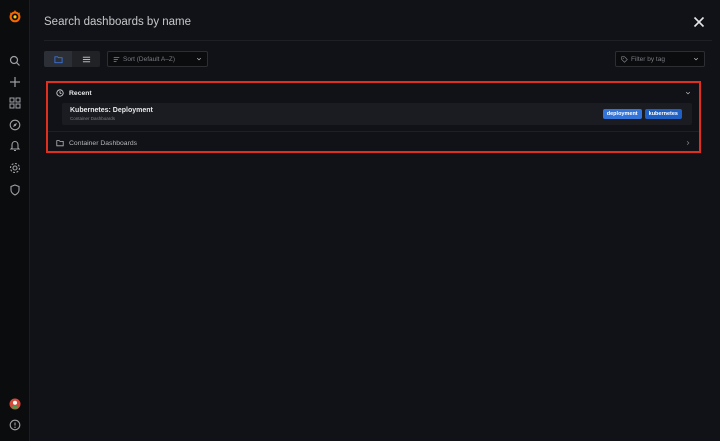  Describe the element at coordinates (14, 425) in the screenshot. I see `help-icon` at that location.